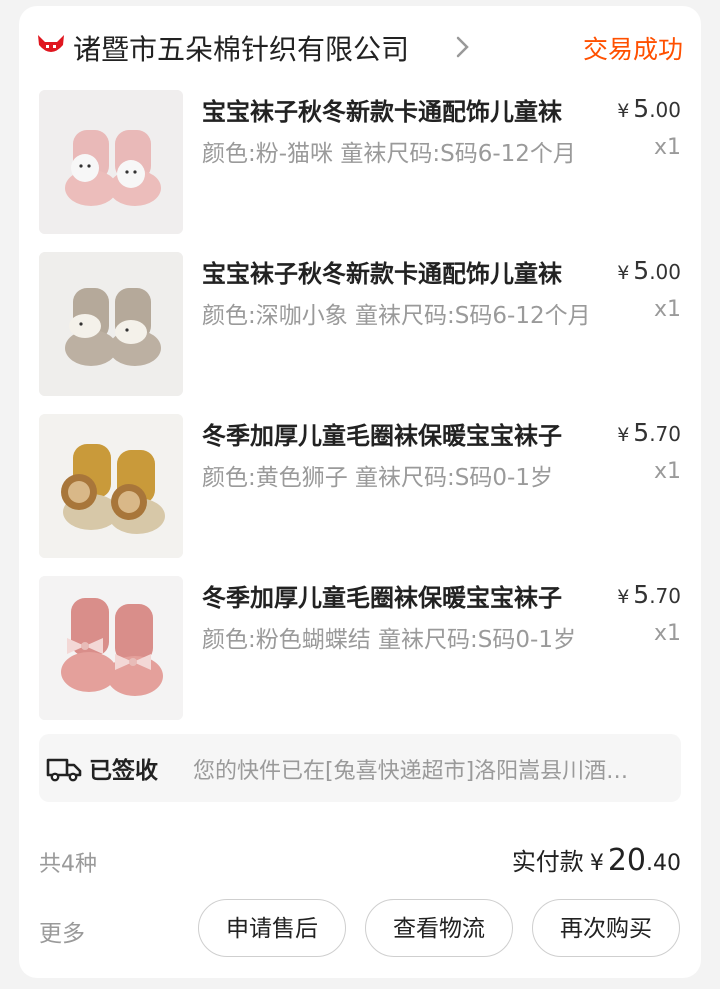  What do you see at coordinates (632, 49) in the screenshot?
I see `order-status: 交易成功` at bounding box center [632, 49].